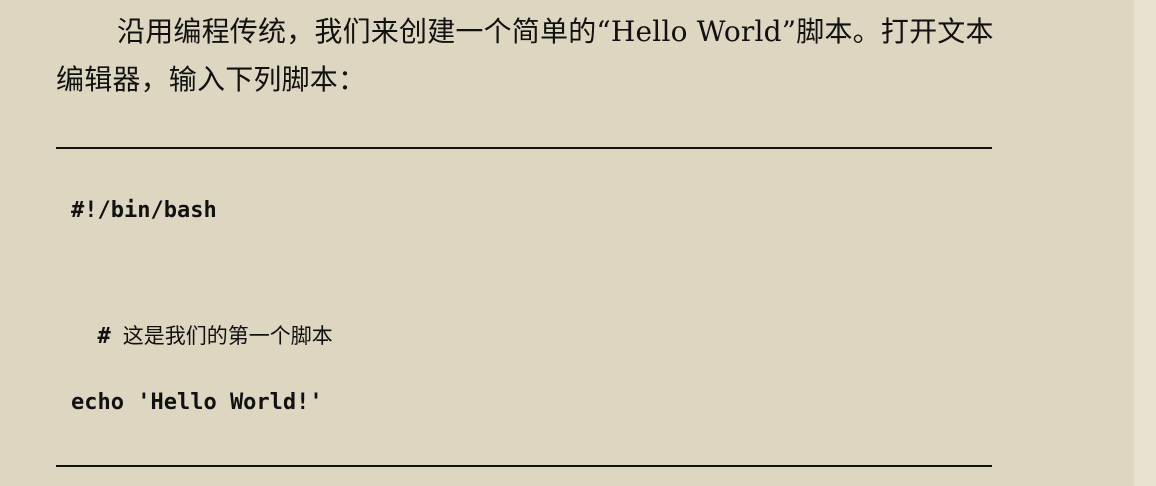  Describe the element at coordinates (202, 321) in the screenshot. I see `code-line-comment: # 这是我们的第一个脚本` at that location.